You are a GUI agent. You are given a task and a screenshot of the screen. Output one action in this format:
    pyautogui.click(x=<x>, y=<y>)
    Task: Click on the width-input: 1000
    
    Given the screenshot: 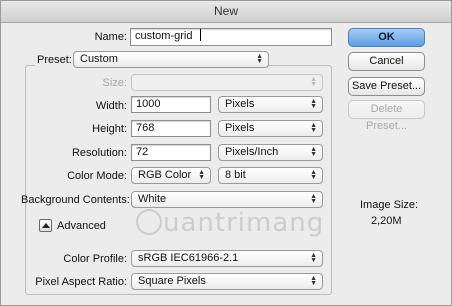 What is the action you would take?
    pyautogui.click(x=171, y=104)
    